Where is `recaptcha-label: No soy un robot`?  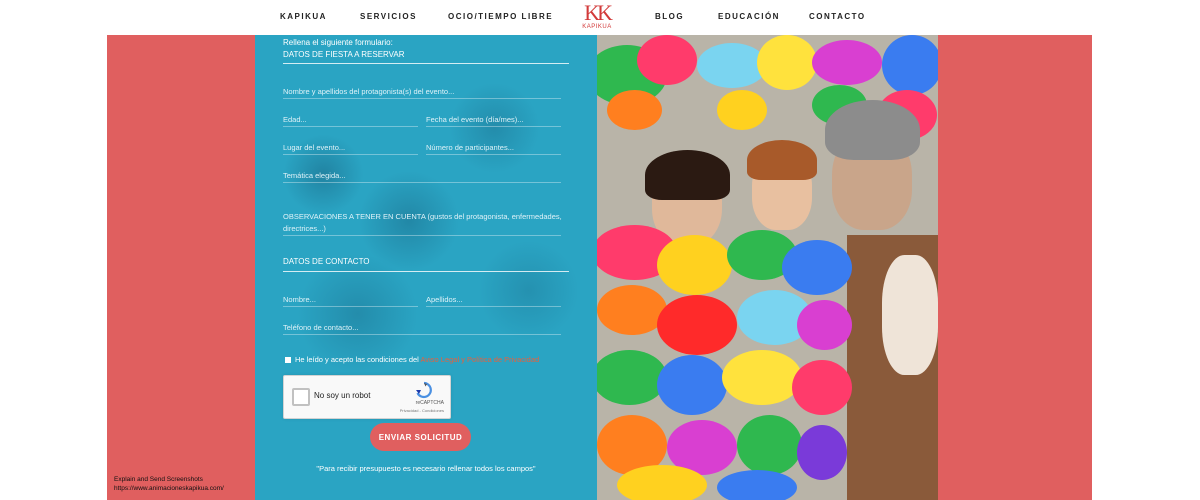
recaptcha-label: No soy un robot is located at coordinates (342, 395).